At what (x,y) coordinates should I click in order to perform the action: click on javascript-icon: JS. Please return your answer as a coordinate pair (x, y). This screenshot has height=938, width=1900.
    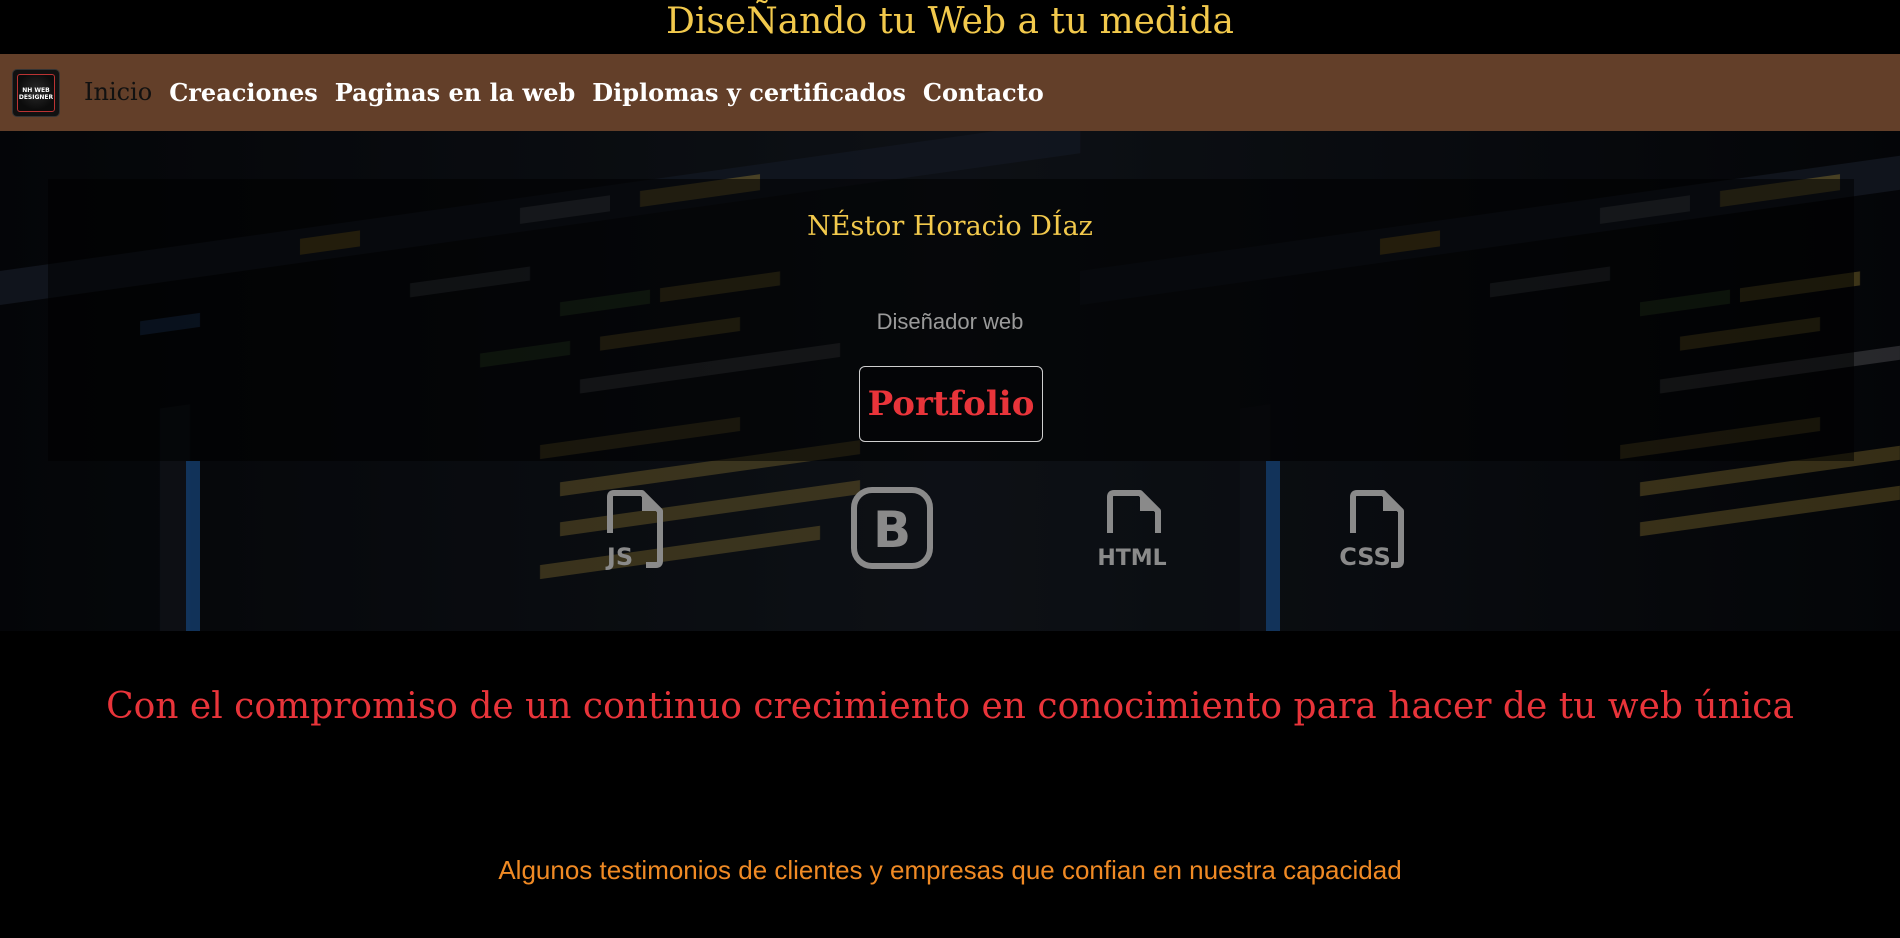
    Looking at the image, I should click on (634, 530).